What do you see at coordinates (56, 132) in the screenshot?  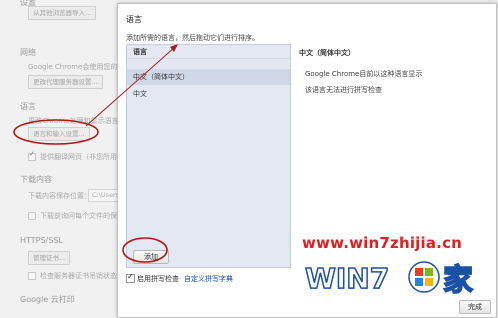 I see `highlight-circle-lang-settings` at bounding box center [56, 132].